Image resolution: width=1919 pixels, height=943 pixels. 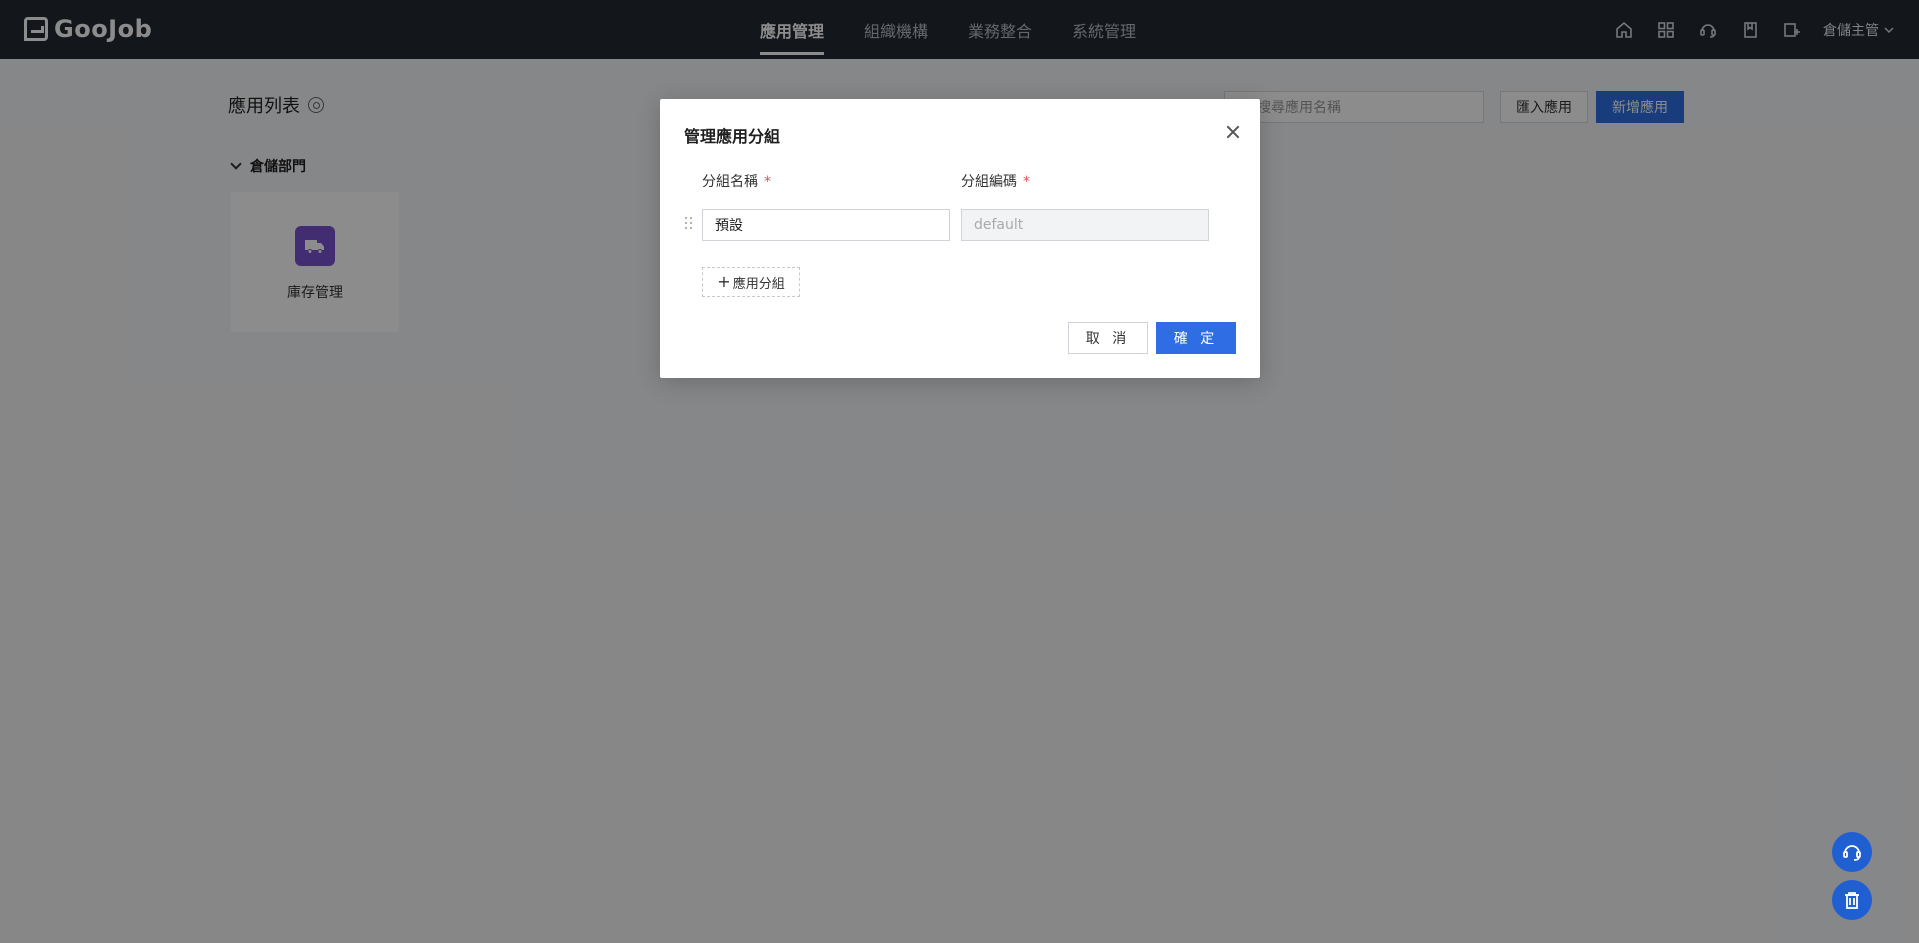 What do you see at coordinates (689, 224) in the screenshot?
I see `drag-handle-icon` at bounding box center [689, 224].